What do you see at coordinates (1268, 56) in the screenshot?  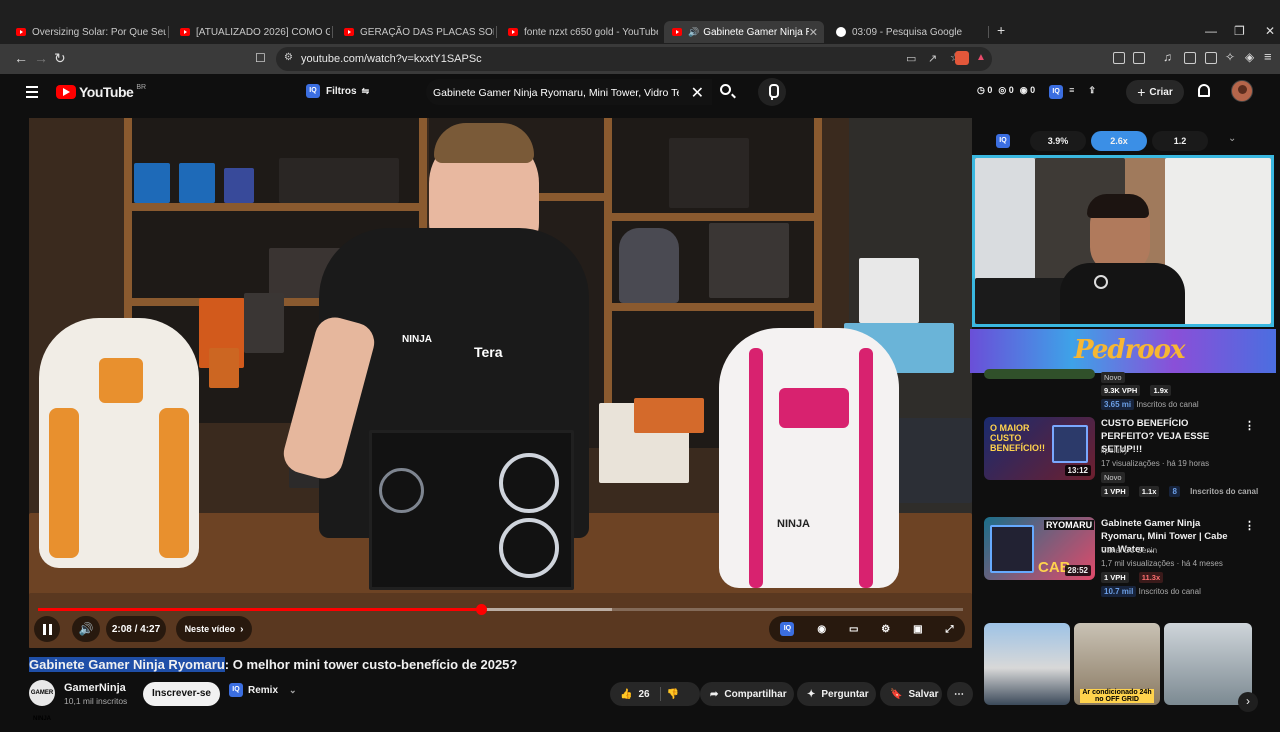 I see `menu-icon: ≡` at bounding box center [1268, 56].